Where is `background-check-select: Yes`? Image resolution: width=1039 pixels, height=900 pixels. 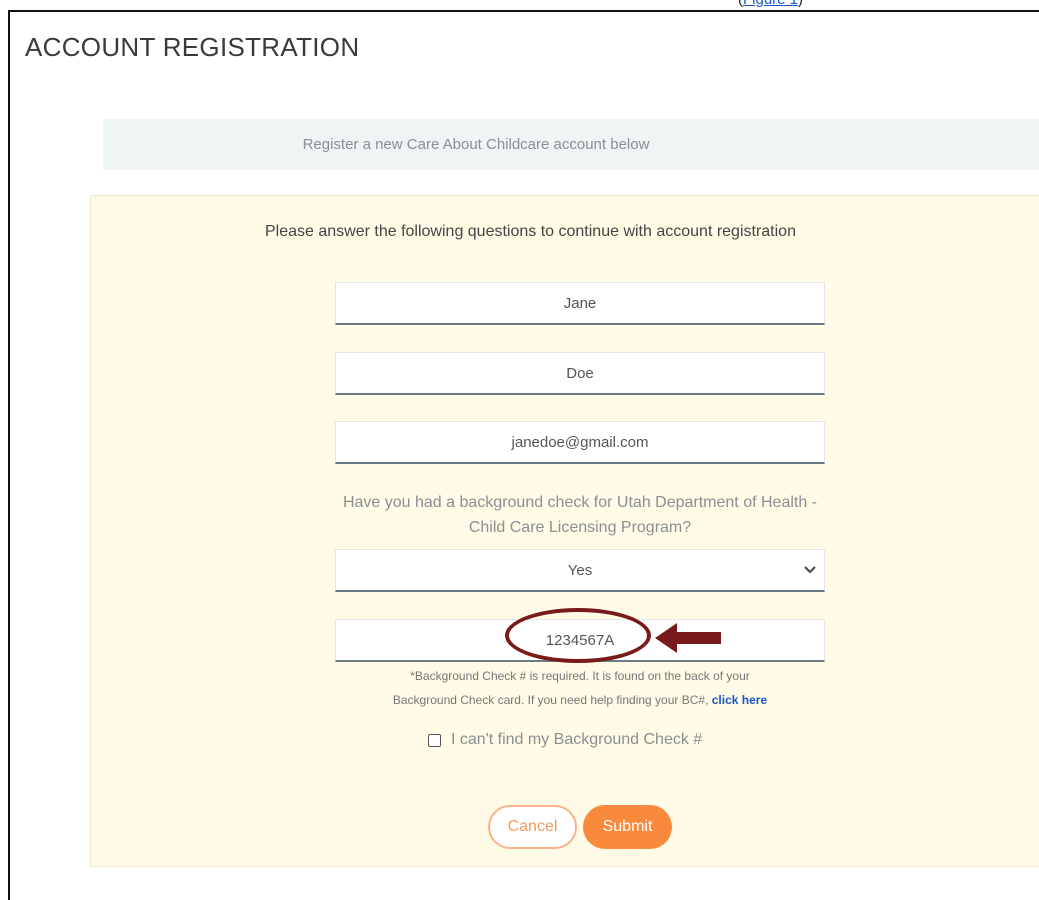 background-check-select: Yes is located at coordinates (580, 570).